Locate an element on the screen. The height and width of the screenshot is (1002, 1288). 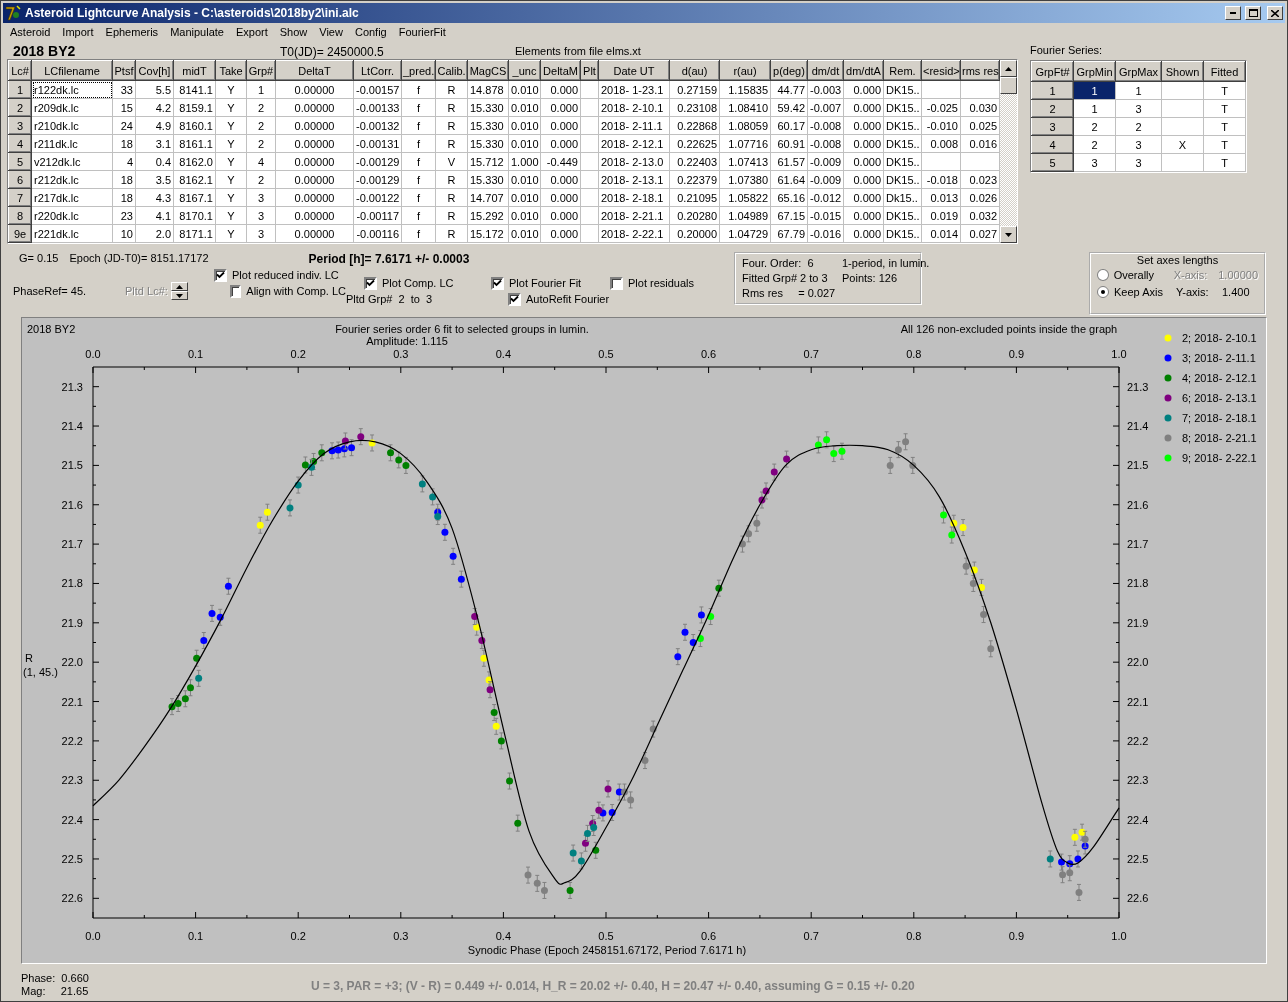
maximize-button is located at coordinates (1253, 13).